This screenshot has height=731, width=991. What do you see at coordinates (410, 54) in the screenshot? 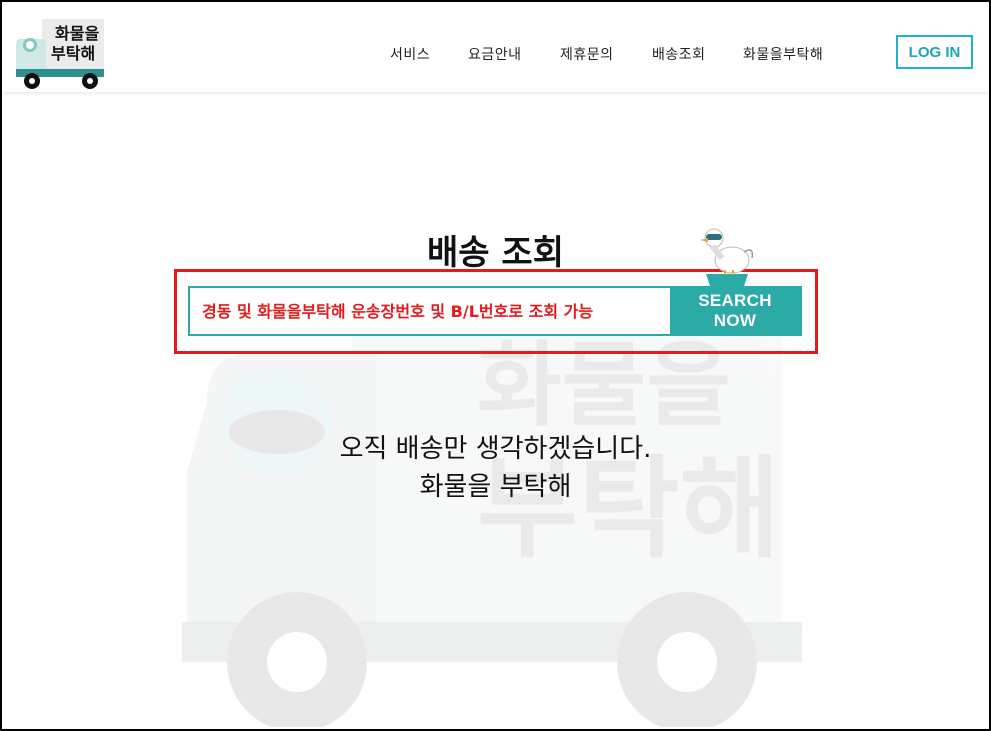
I see `nav-item-service: 서비스` at bounding box center [410, 54].